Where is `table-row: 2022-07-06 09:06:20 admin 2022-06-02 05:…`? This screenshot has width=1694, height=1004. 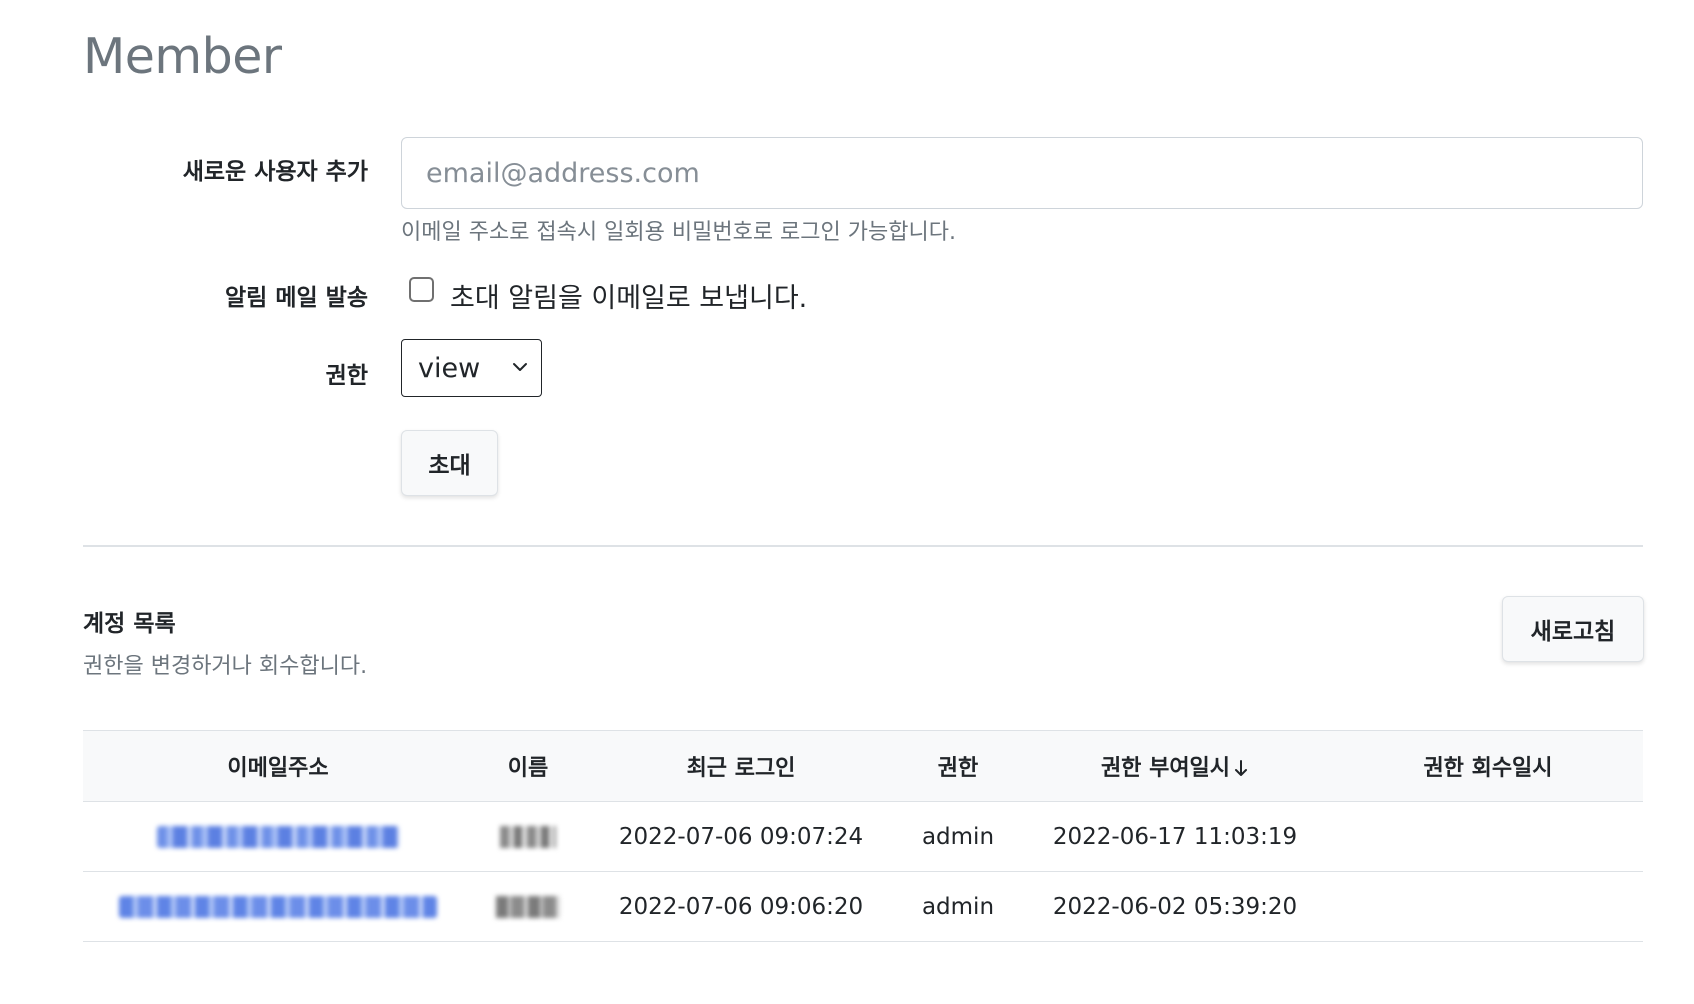 table-row: 2022-07-06 09:06:20 admin 2022-06-02 05:… is located at coordinates (863, 906).